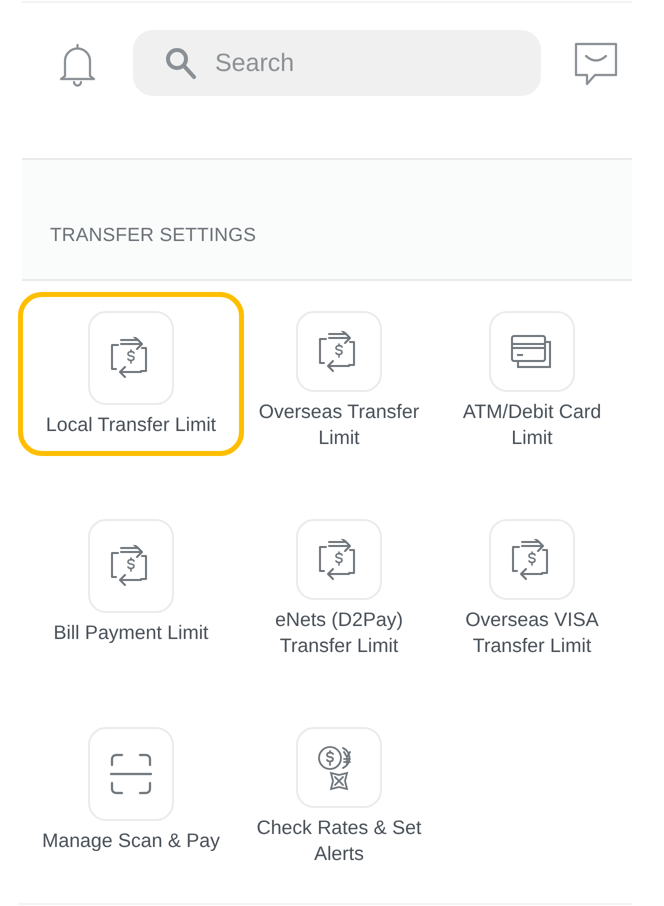 Image resolution: width=664 pixels, height=906 pixels. Describe the element at coordinates (339, 790) in the screenshot. I see `settings-tile: Check Rates & Set Alerts` at that location.